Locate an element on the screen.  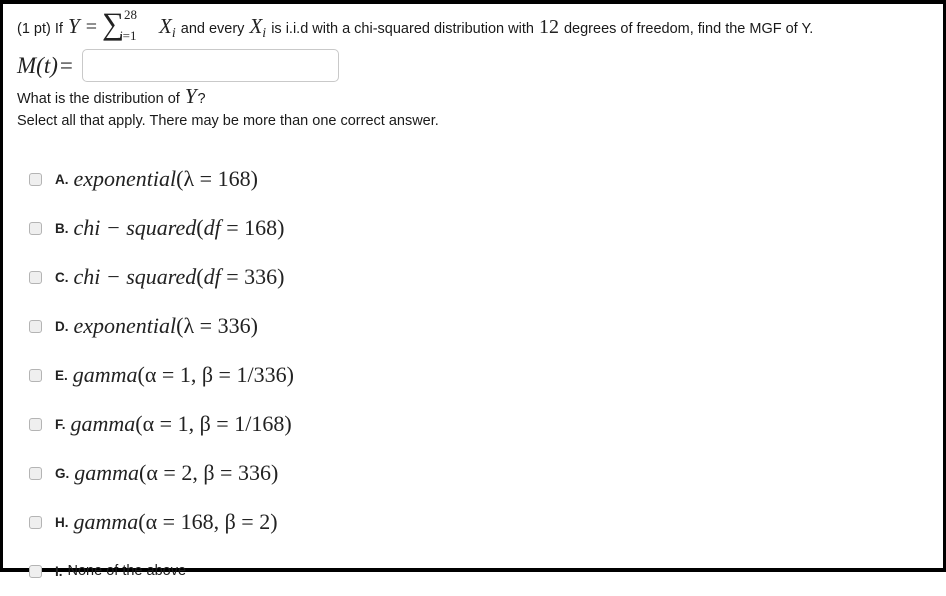
option-row: B. chi − squared(df = 168) is located at coordinates (474, 228).